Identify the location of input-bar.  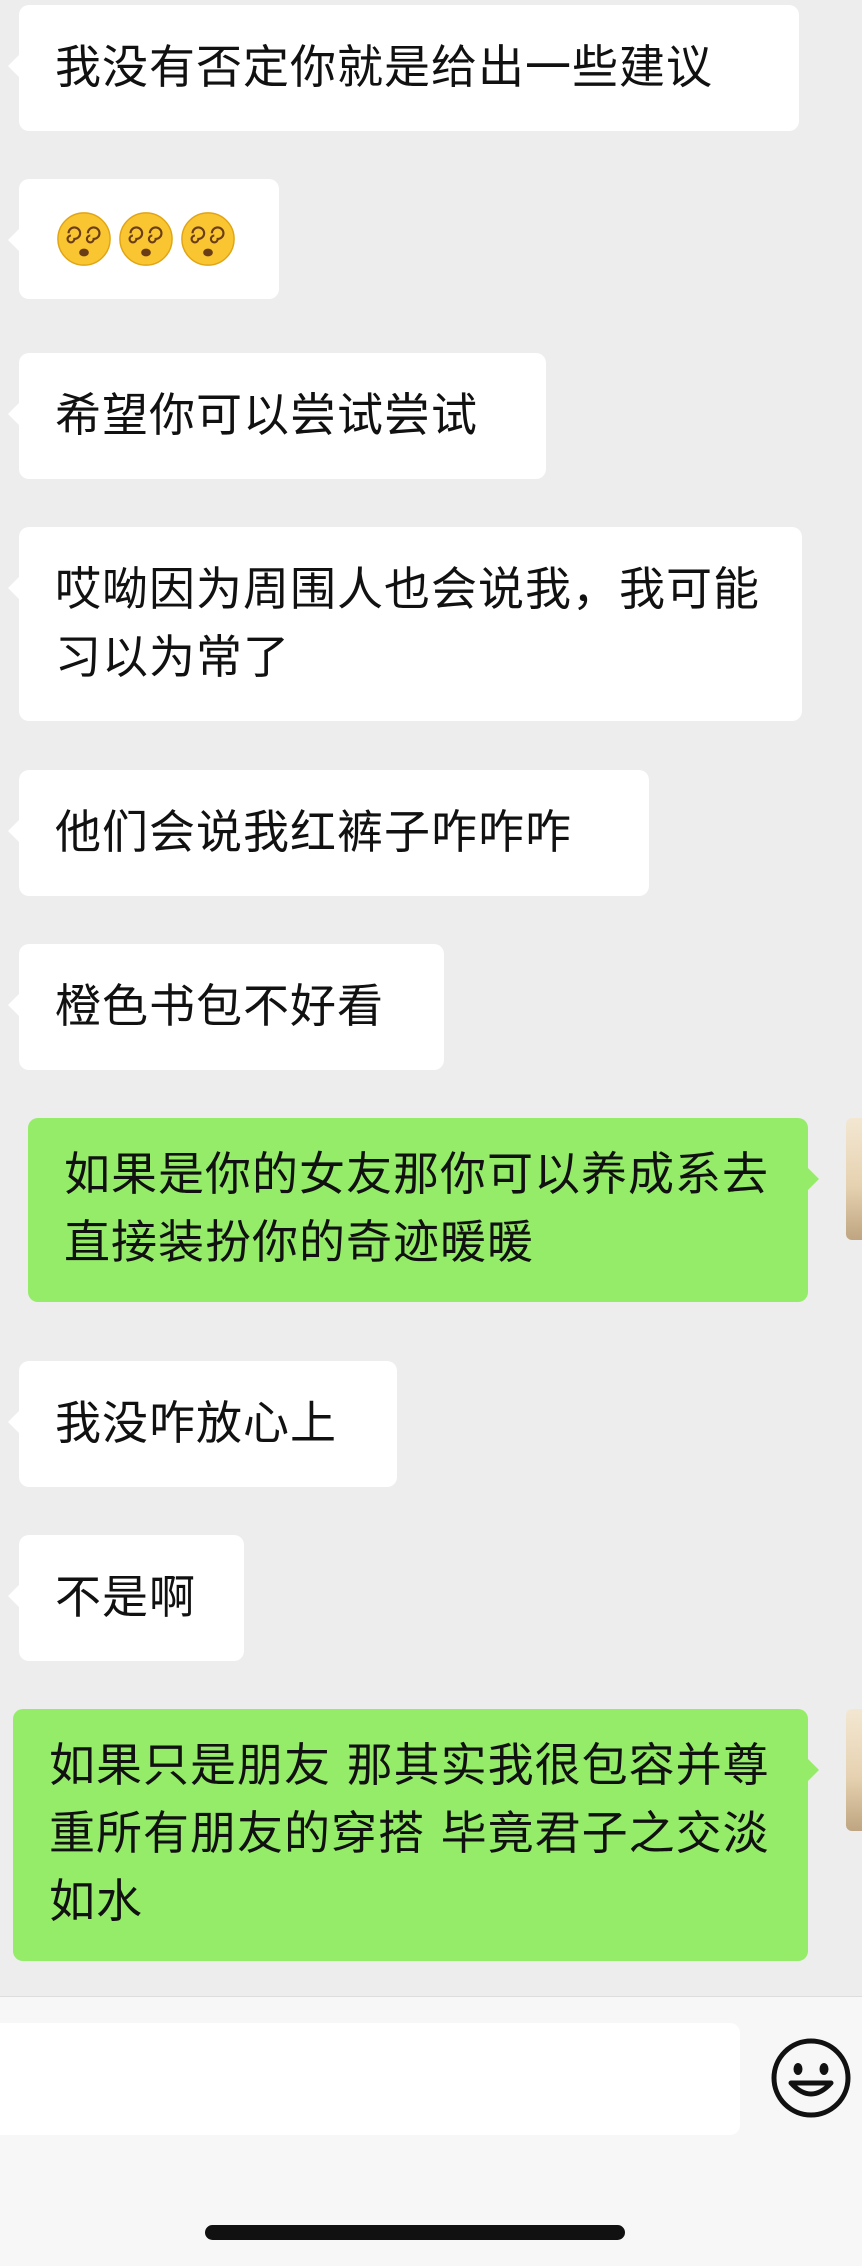
(431, 2131).